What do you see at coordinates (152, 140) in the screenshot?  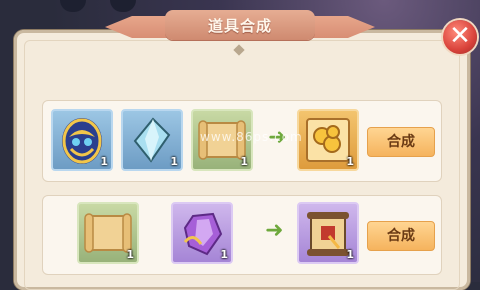 I see `item-slot-crystal-shard: 1` at bounding box center [152, 140].